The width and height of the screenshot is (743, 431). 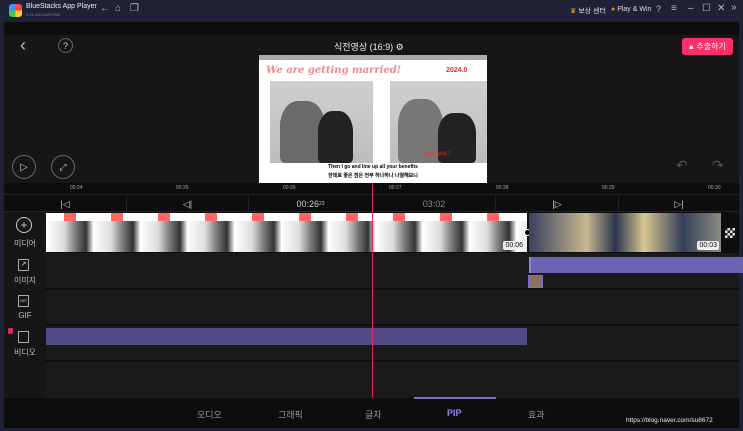 I want to click on play-win-button: ● Play & Win, so click(x=631, y=9).